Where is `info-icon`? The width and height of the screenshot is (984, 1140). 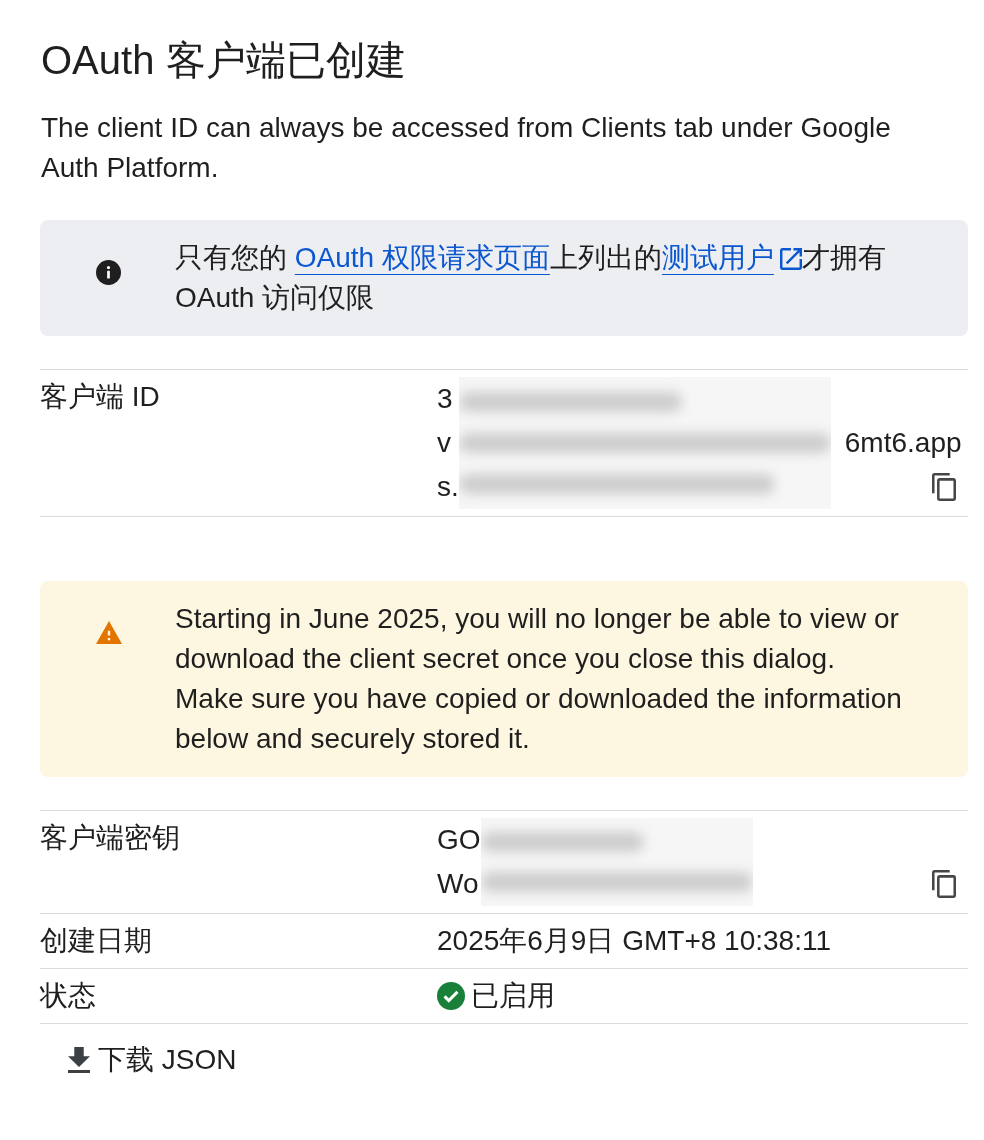
info-icon is located at coordinates (108, 272).